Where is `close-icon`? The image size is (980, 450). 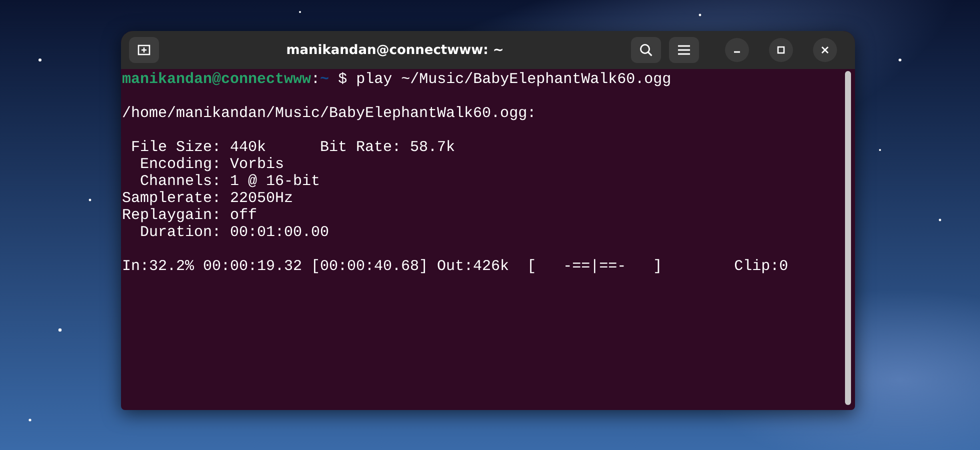
close-icon is located at coordinates (825, 50).